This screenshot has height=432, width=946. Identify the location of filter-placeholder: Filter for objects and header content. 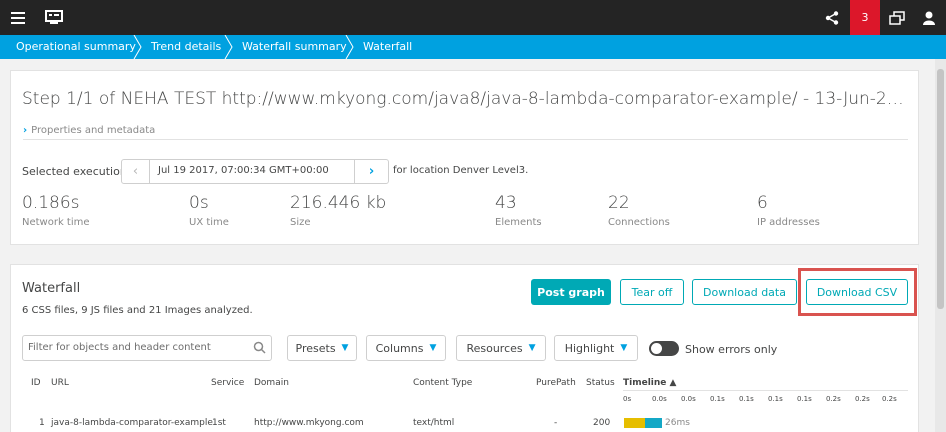
(119, 347).